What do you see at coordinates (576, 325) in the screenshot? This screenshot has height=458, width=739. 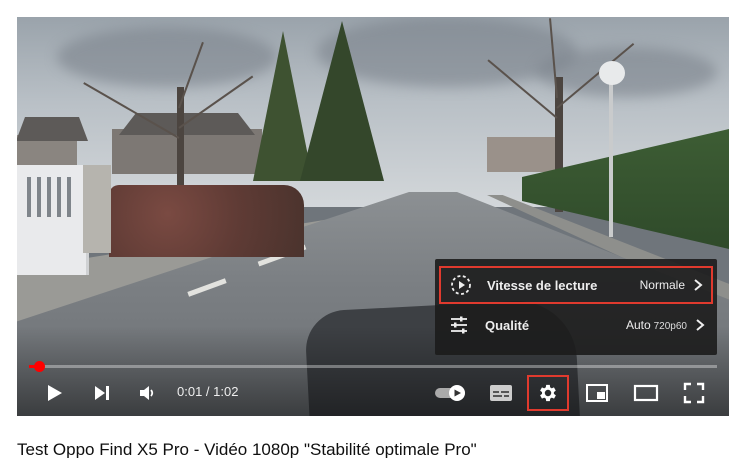 I see `menu-item-quality: Qualité Auto 720p60` at bounding box center [576, 325].